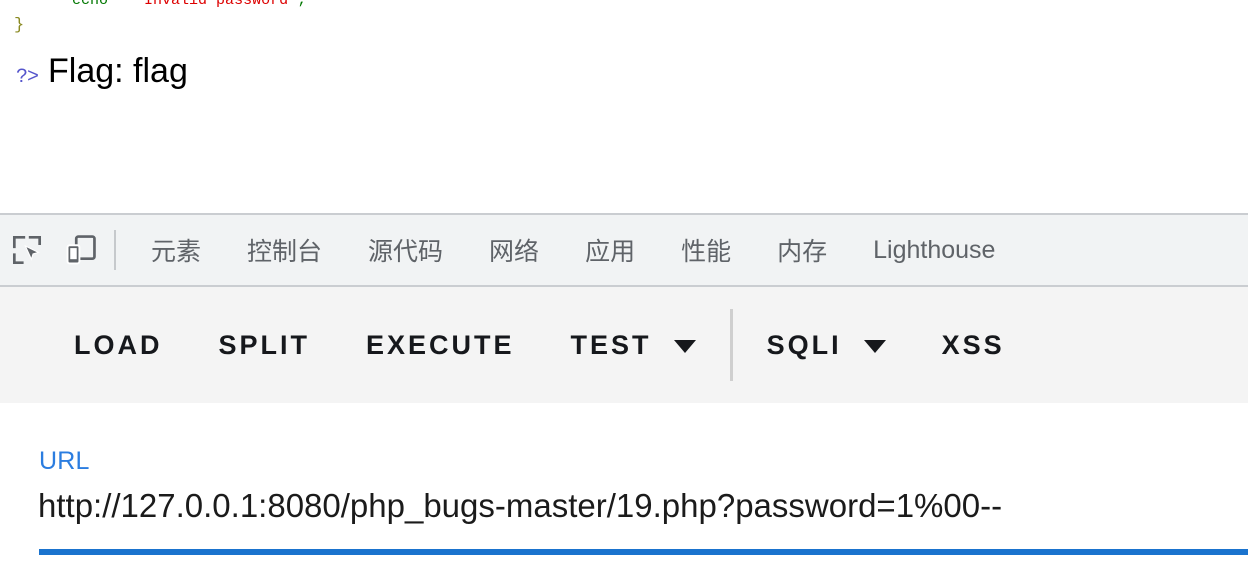 This screenshot has height=564, width=1248. What do you see at coordinates (611, 344) in the screenshot?
I see `test-button-label: TEST` at bounding box center [611, 344].